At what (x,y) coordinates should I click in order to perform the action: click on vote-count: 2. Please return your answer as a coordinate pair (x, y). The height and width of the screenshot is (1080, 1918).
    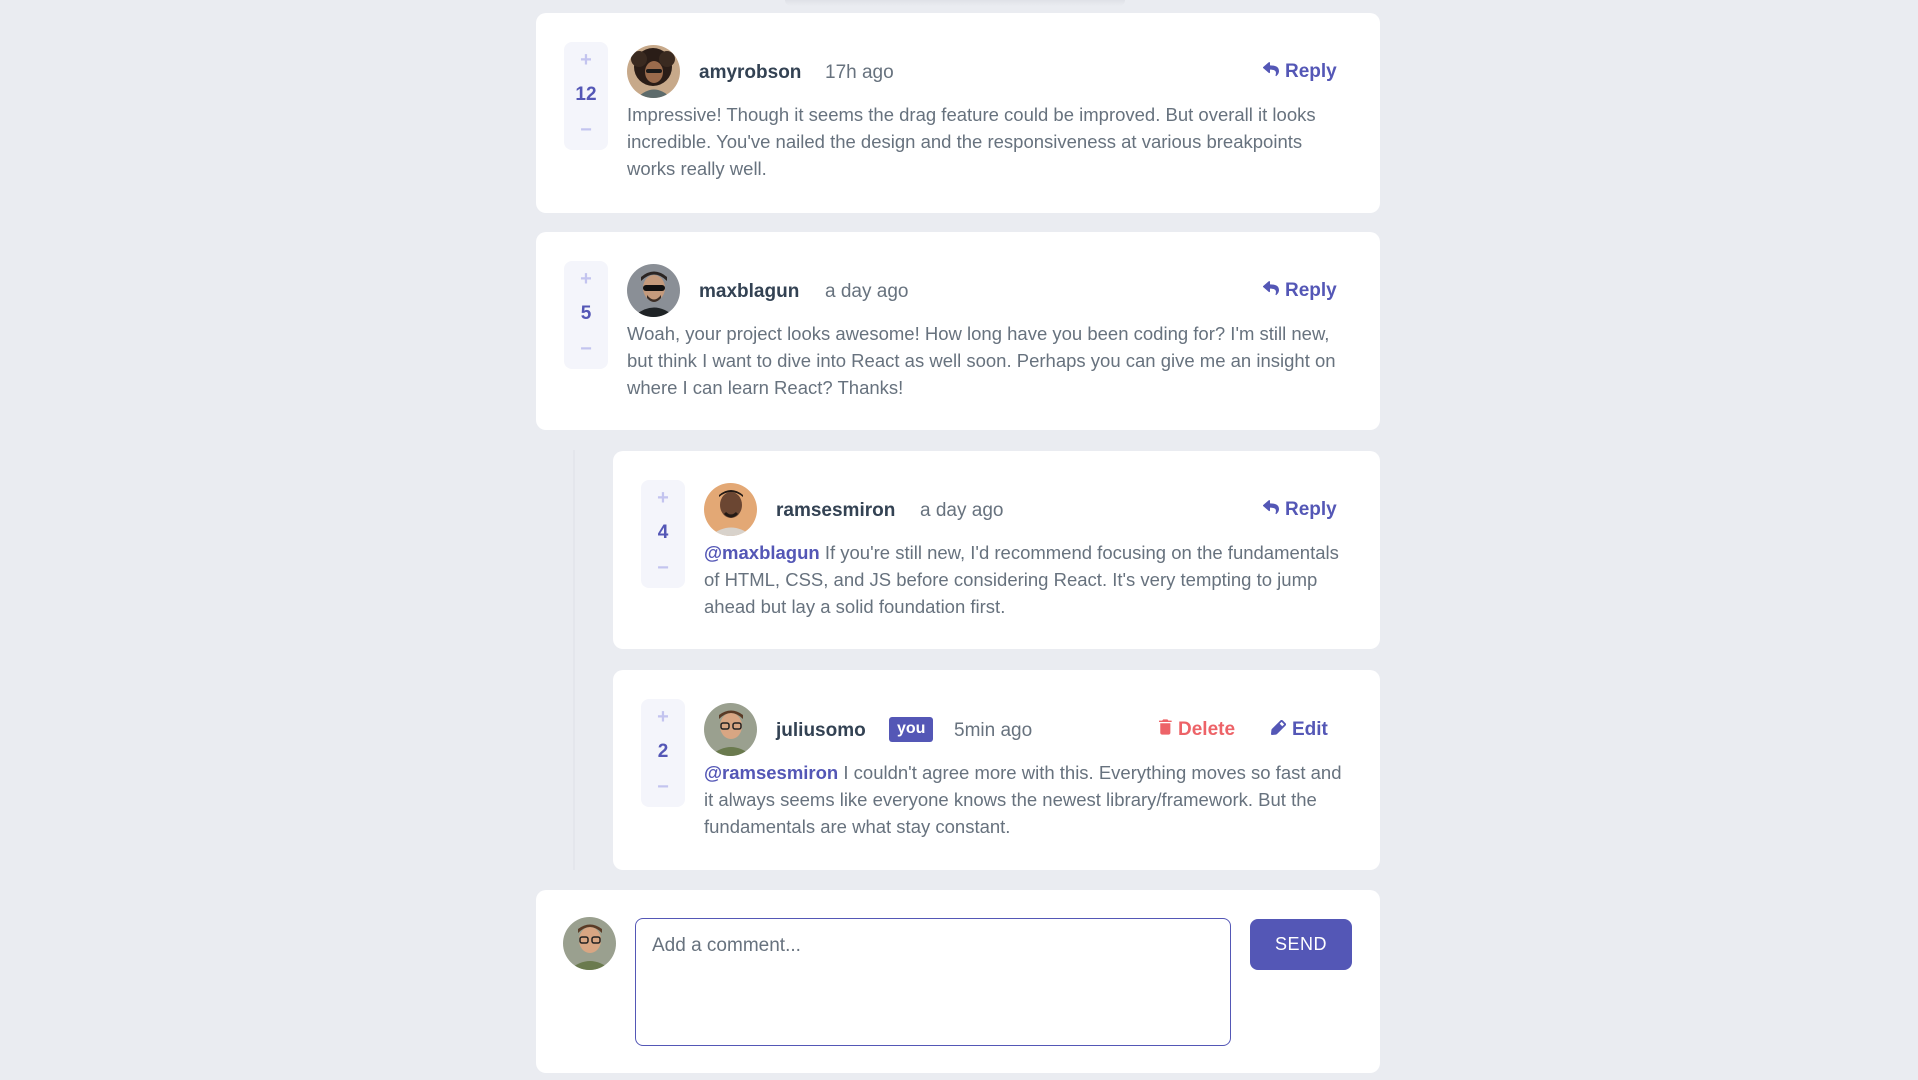
    Looking at the image, I should click on (663, 751).